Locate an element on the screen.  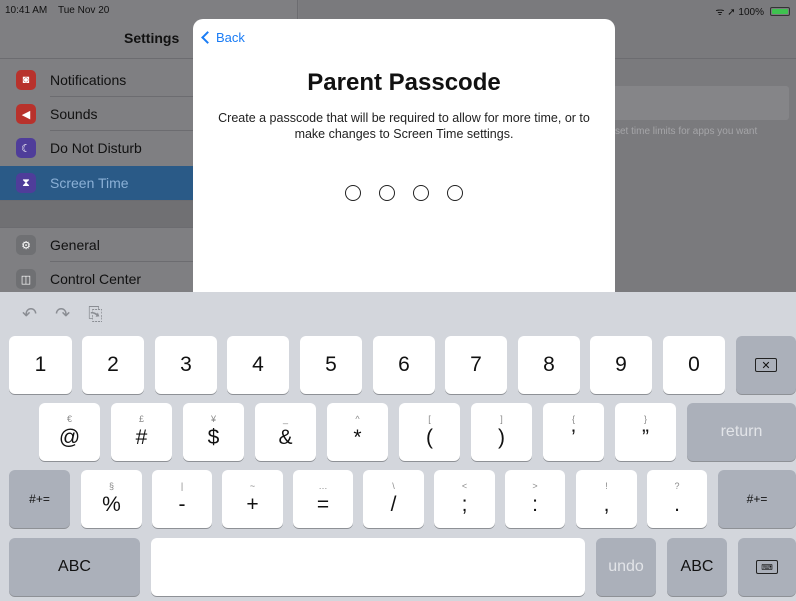
symbols-key-left: #+= is located at coordinates (39, 499).